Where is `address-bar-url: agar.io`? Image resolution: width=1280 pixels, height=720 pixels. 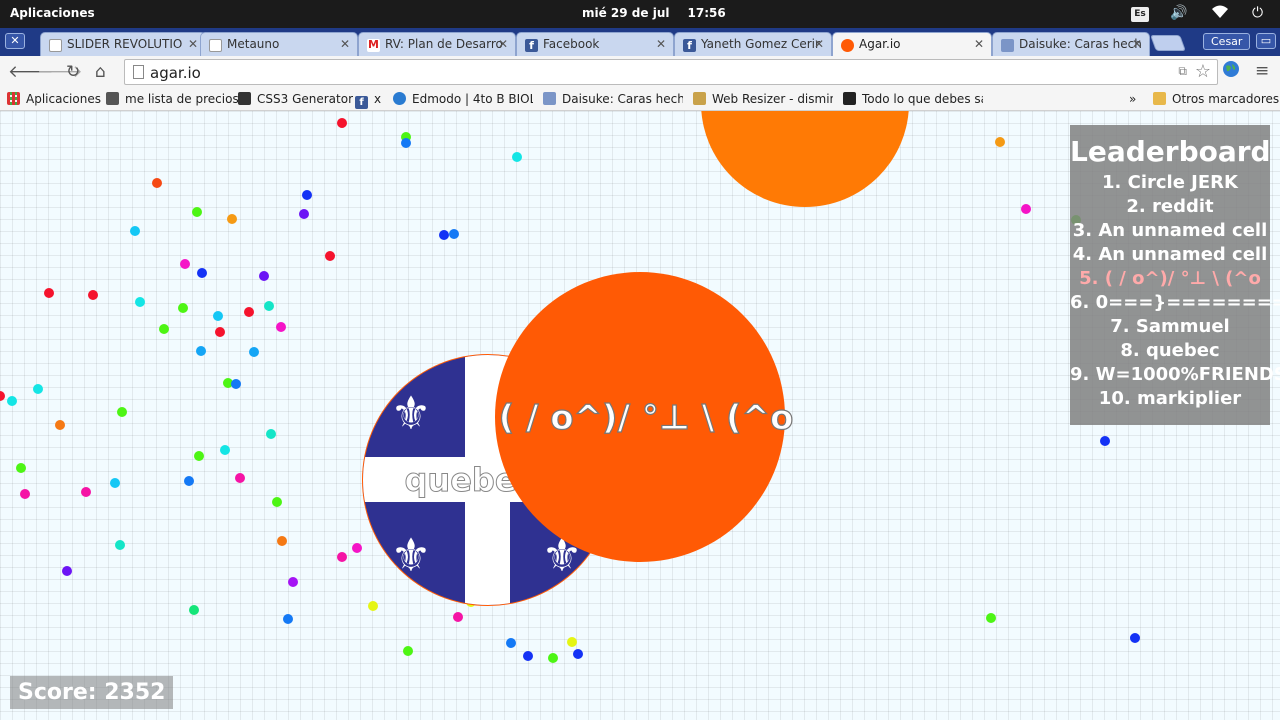
address-bar-url: agar.io is located at coordinates (175, 73).